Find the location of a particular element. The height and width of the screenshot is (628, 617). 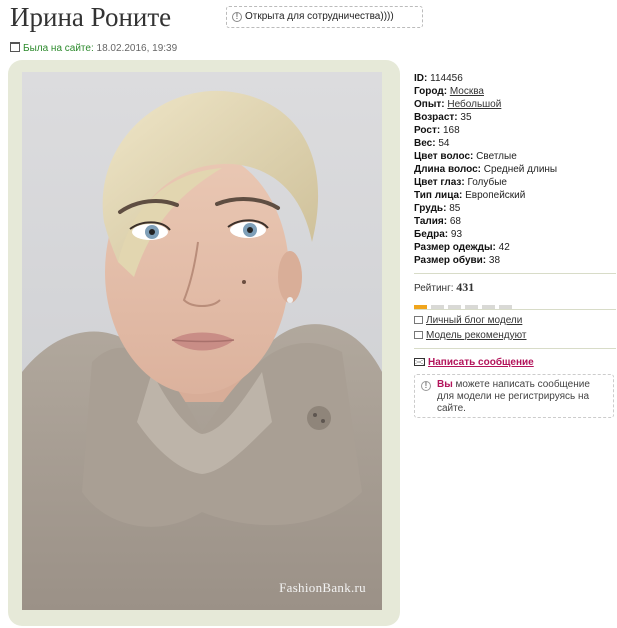

detail-value: Голубые is located at coordinates (487, 182).